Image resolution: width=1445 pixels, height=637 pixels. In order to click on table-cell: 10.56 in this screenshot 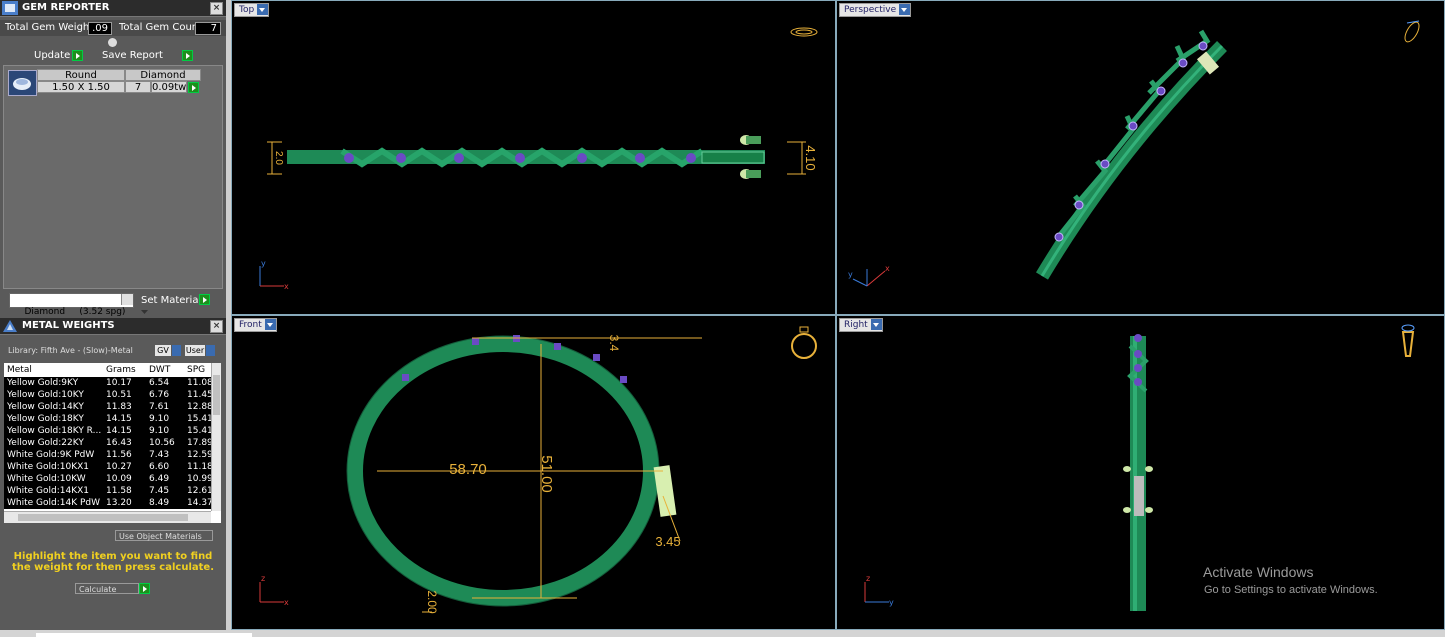, I will do `click(162, 443)`.